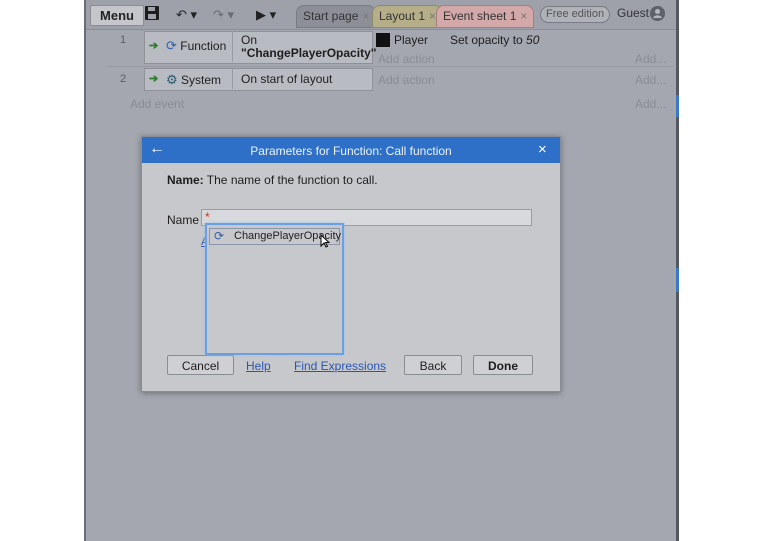 This screenshot has width=763, height=541. What do you see at coordinates (117, 15) in the screenshot?
I see `menu-button: Menu` at bounding box center [117, 15].